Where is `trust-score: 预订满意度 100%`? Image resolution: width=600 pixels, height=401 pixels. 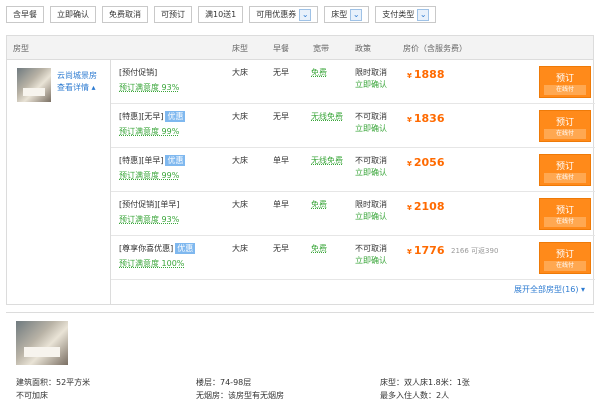
trust-score: 预订满意度 100% is located at coordinates (151, 263).